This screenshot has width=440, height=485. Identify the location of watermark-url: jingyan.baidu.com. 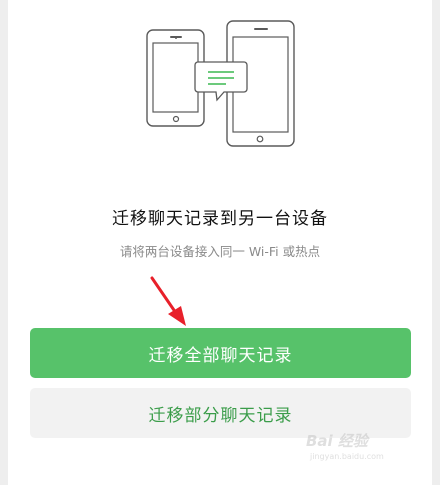
(347, 456).